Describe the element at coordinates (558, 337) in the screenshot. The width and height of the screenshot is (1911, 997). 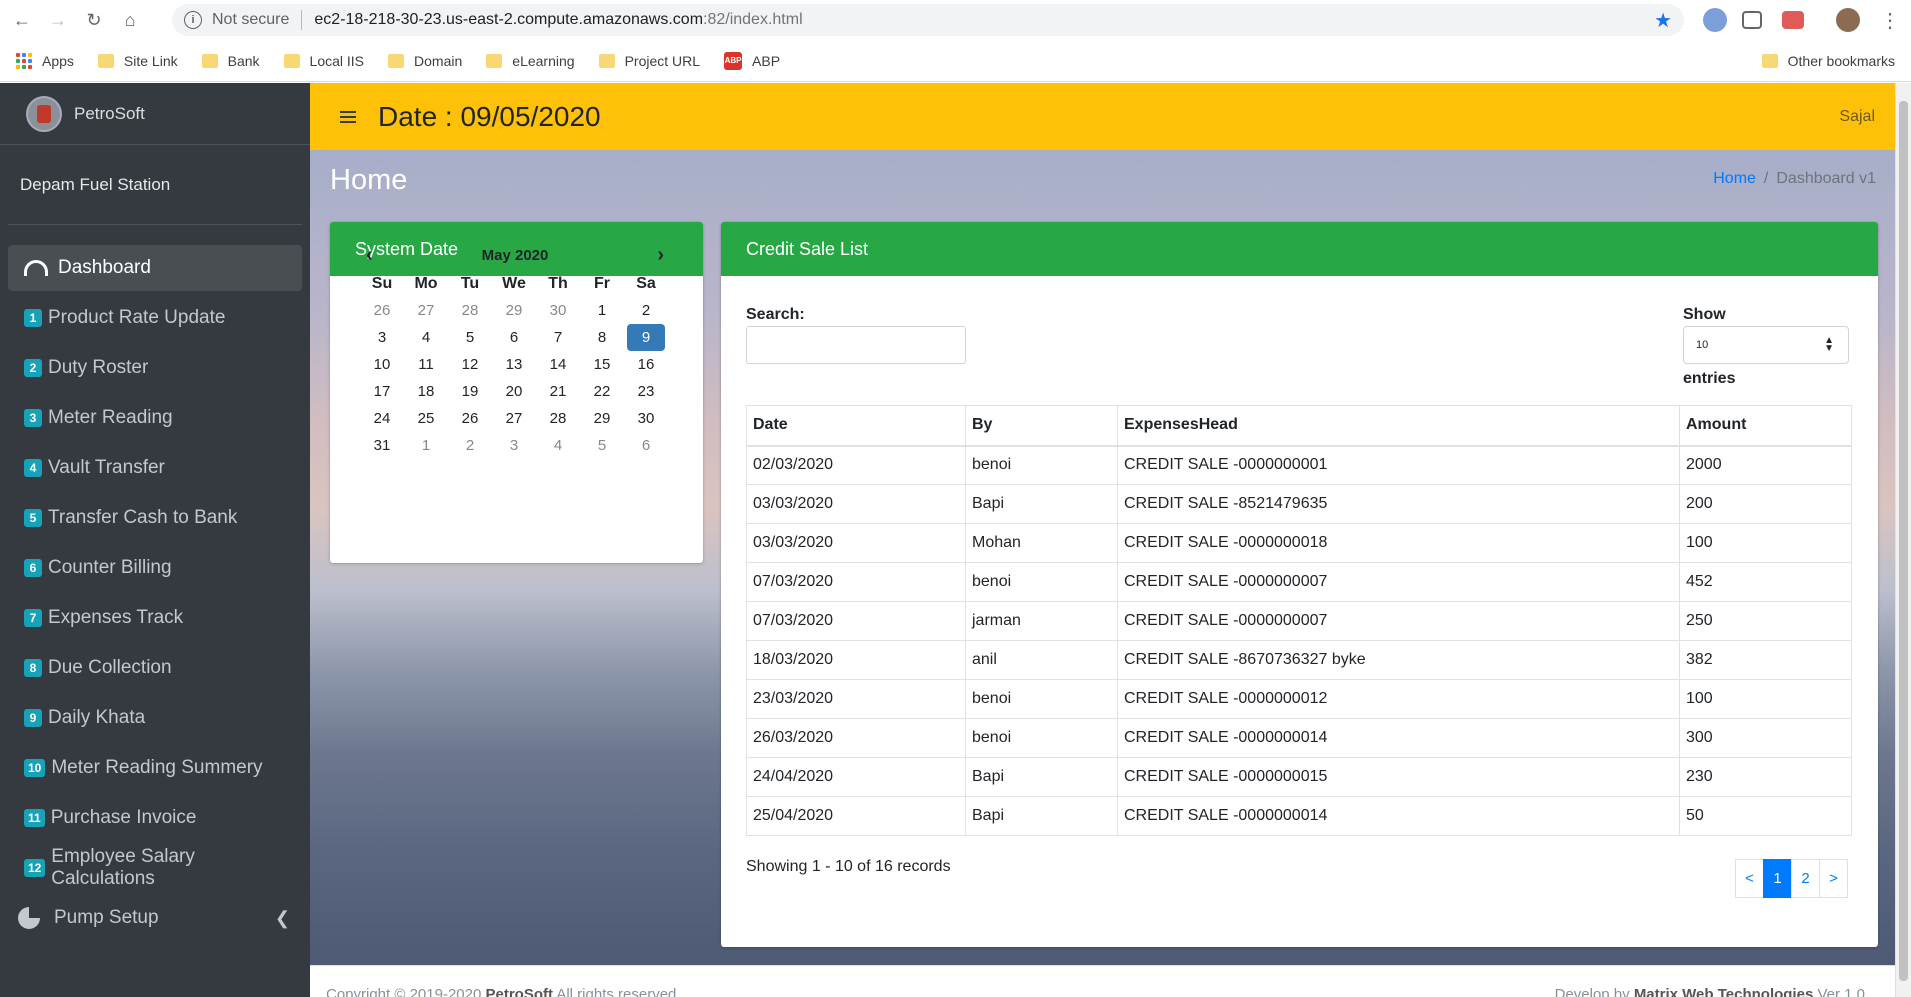
I see `calendar-day: 7` at that location.